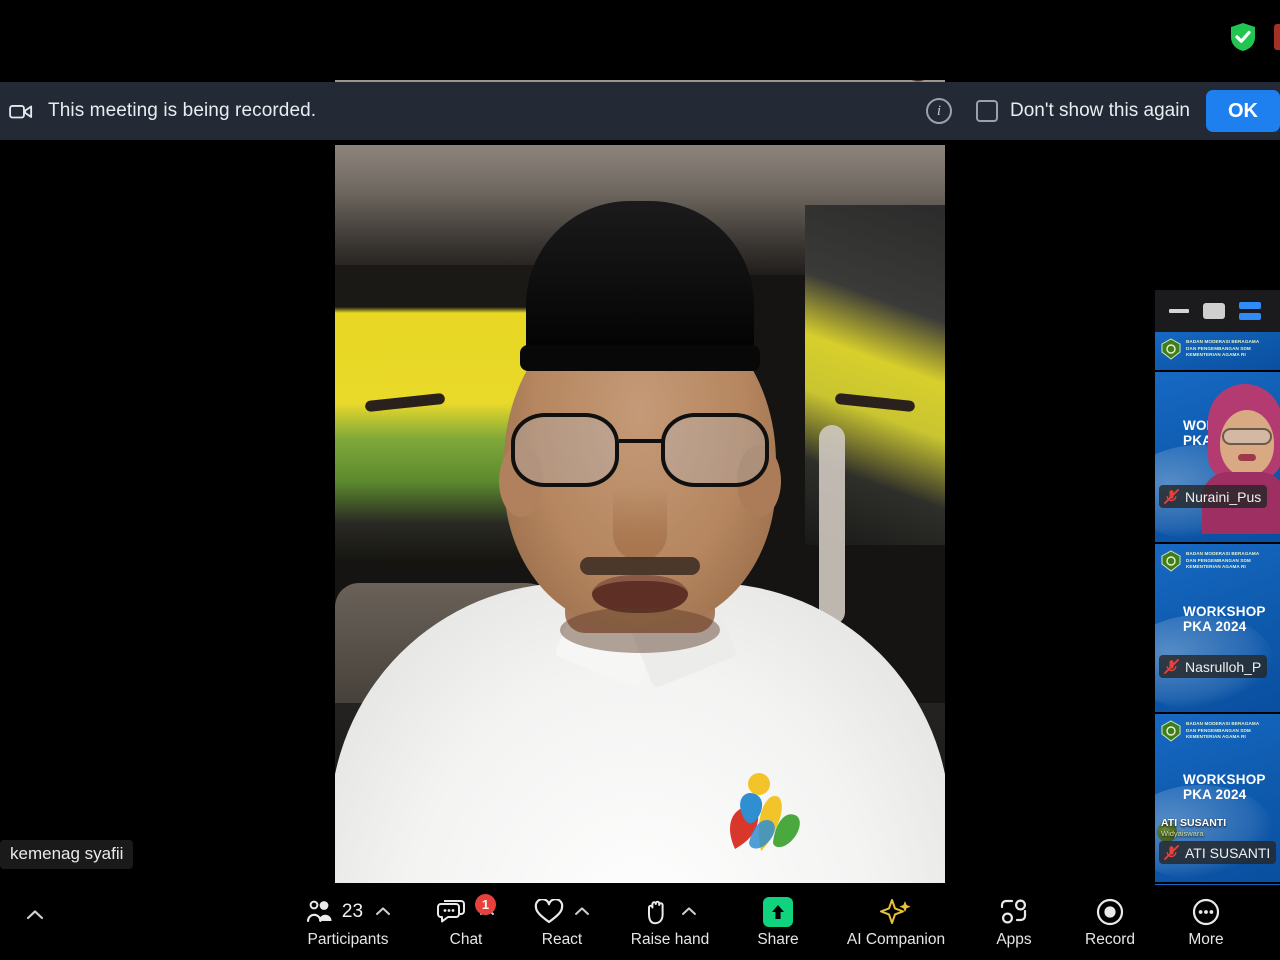 The image size is (1280, 960). I want to click on raise-hand-caret, so click(689, 912).